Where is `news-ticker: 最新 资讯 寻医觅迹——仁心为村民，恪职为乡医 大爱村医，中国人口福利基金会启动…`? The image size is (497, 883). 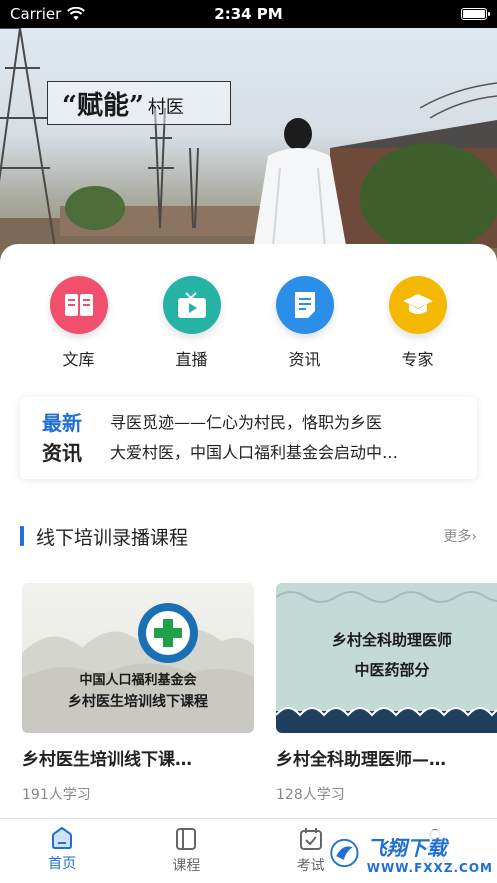 news-ticker: 最新 资讯 寻医觅迹——仁心为村民，恪职为乡医 大爱村医，中国人口福利基金会启动… is located at coordinates (248, 438).